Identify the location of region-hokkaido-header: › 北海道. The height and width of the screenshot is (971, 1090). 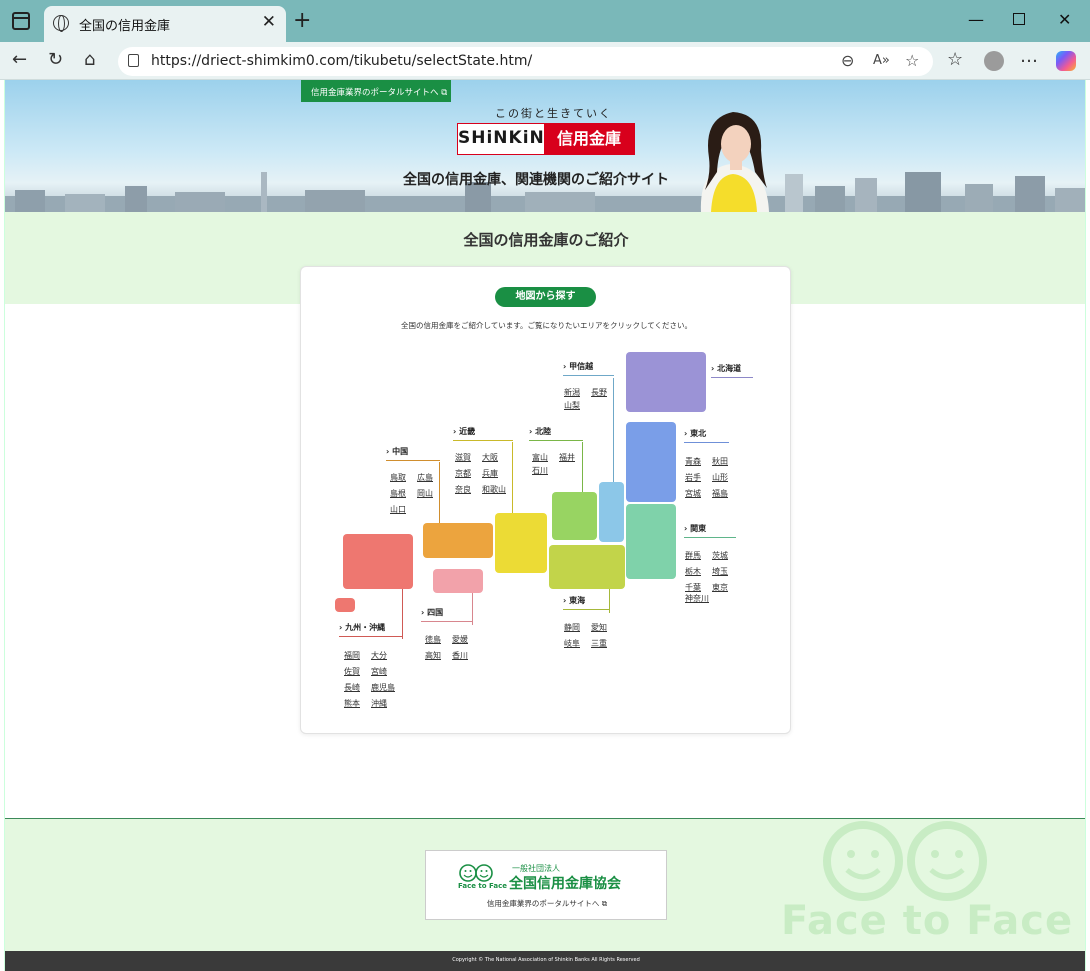
(726, 368).